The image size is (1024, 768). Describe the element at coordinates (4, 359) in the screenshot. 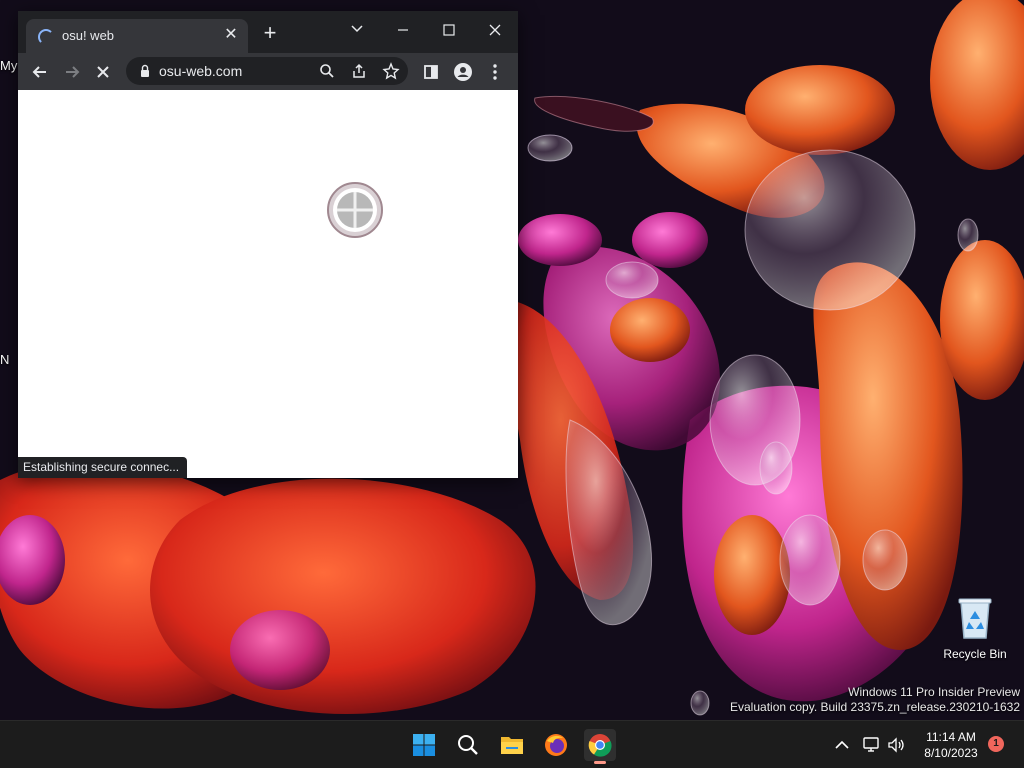

I see `desktop-icon-label-partial: N` at that location.